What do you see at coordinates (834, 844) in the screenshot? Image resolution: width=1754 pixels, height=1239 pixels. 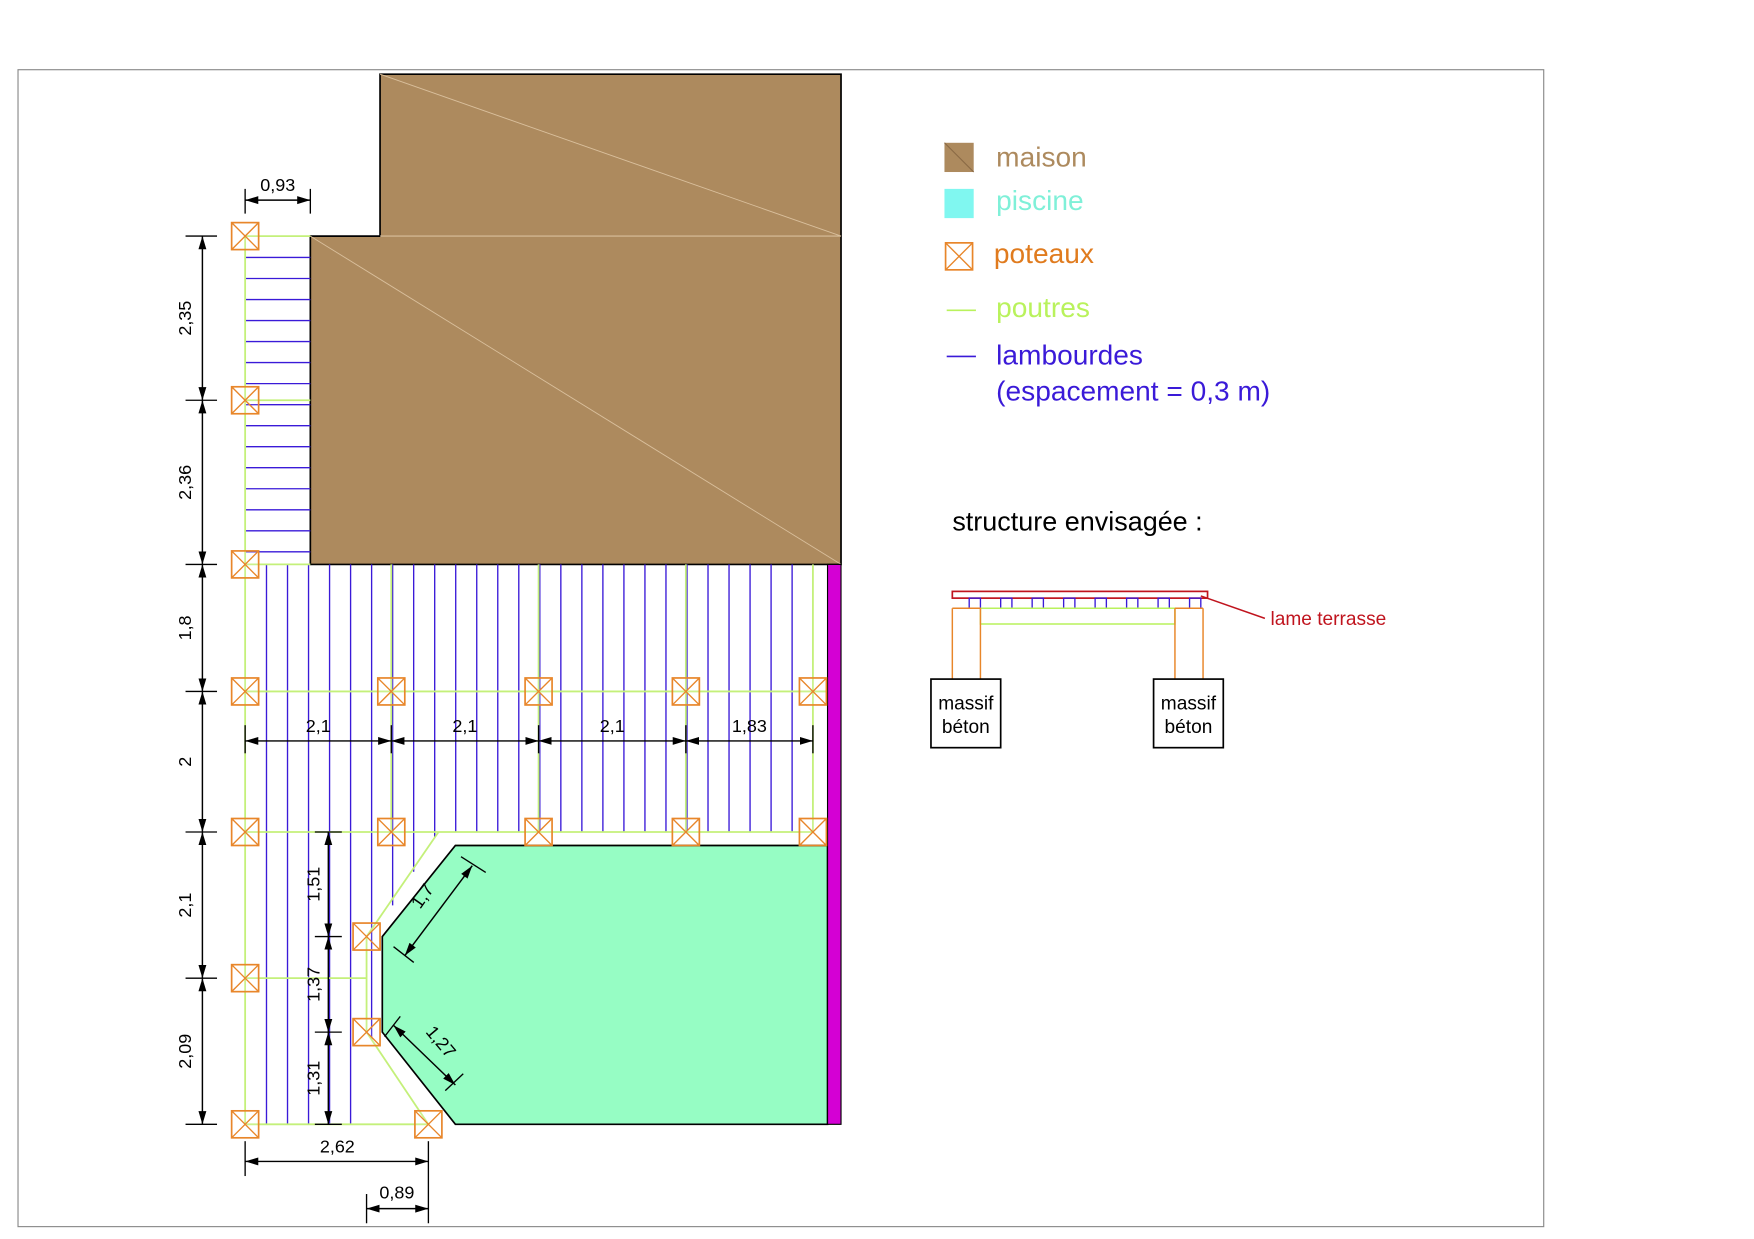 I see `pool-edge-wall` at bounding box center [834, 844].